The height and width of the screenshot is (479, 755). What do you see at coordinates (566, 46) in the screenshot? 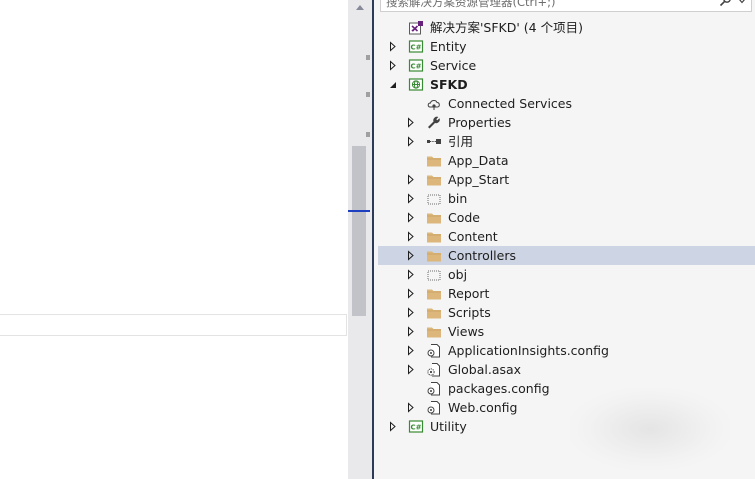
I see `tree-item: C# Entity` at bounding box center [566, 46].